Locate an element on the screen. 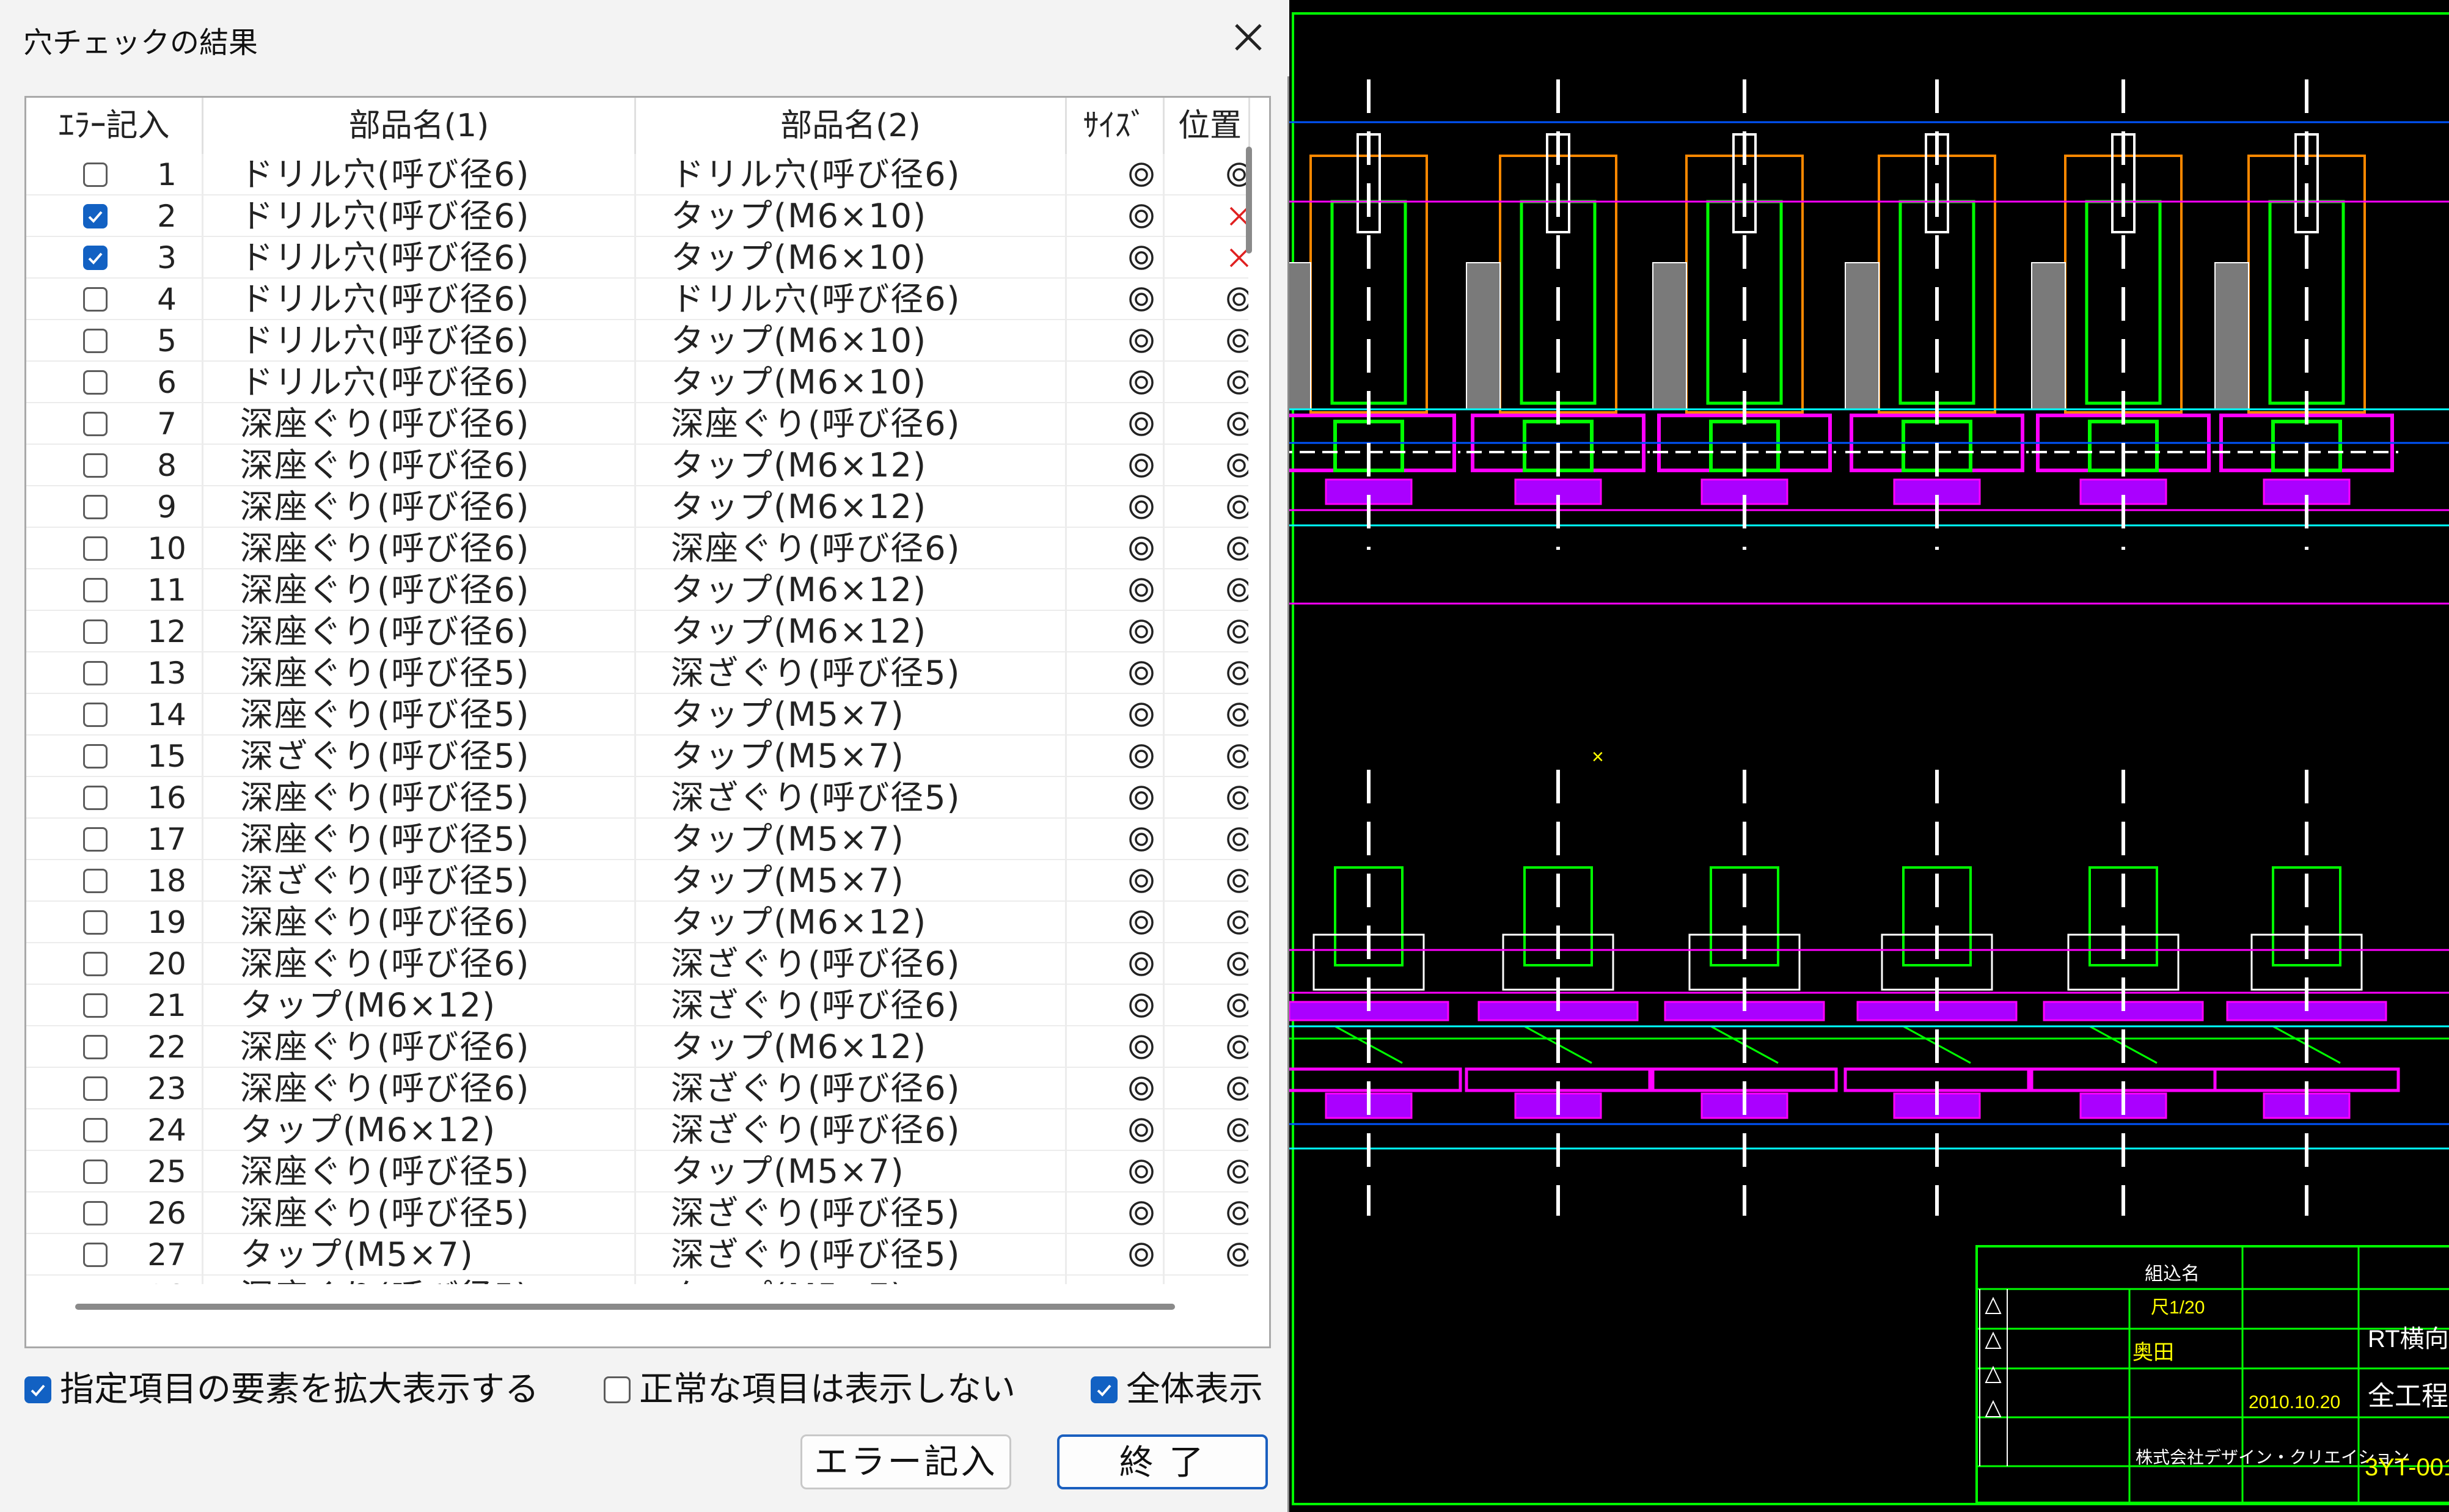 The image size is (2449, 1512). column-position: 位置 is located at coordinates (1207, 126).